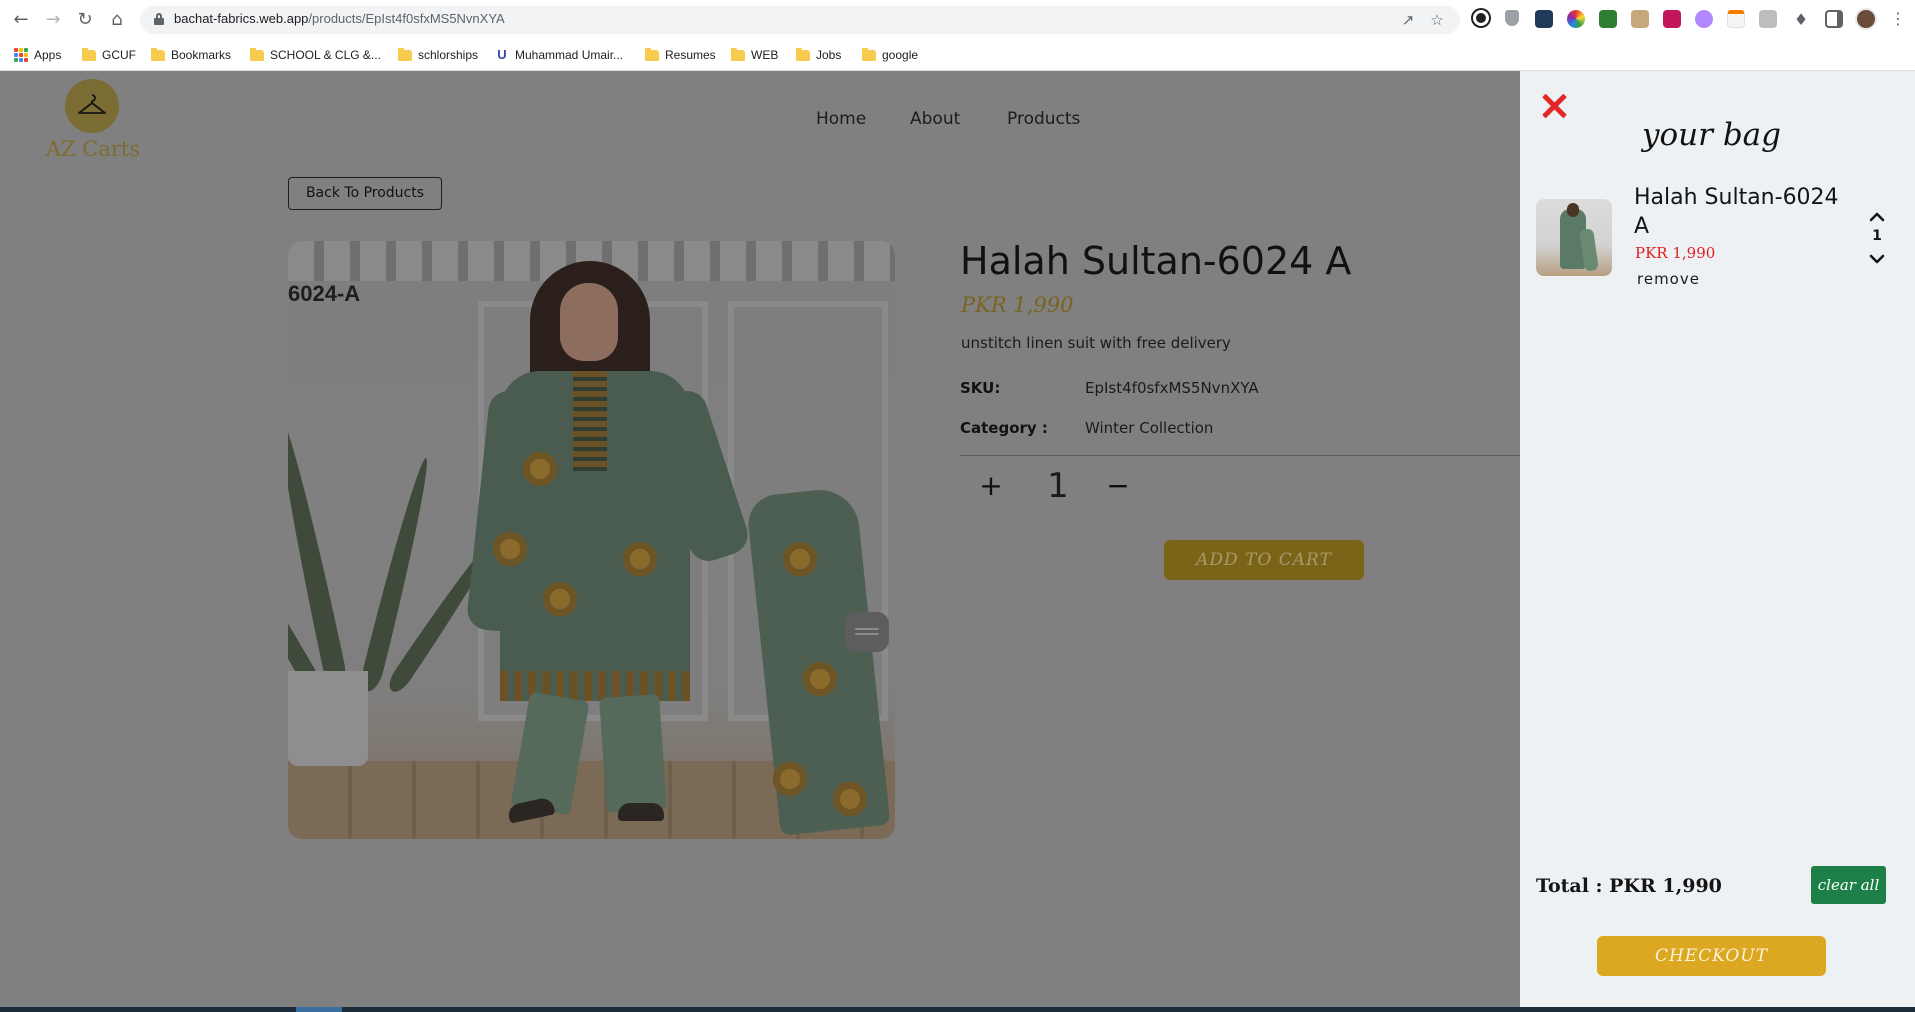 This screenshot has width=1915, height=1012. Describe the element at coordinates (448, 55) in the screenshot. I see `bookmark-label: schlorships` at that location.